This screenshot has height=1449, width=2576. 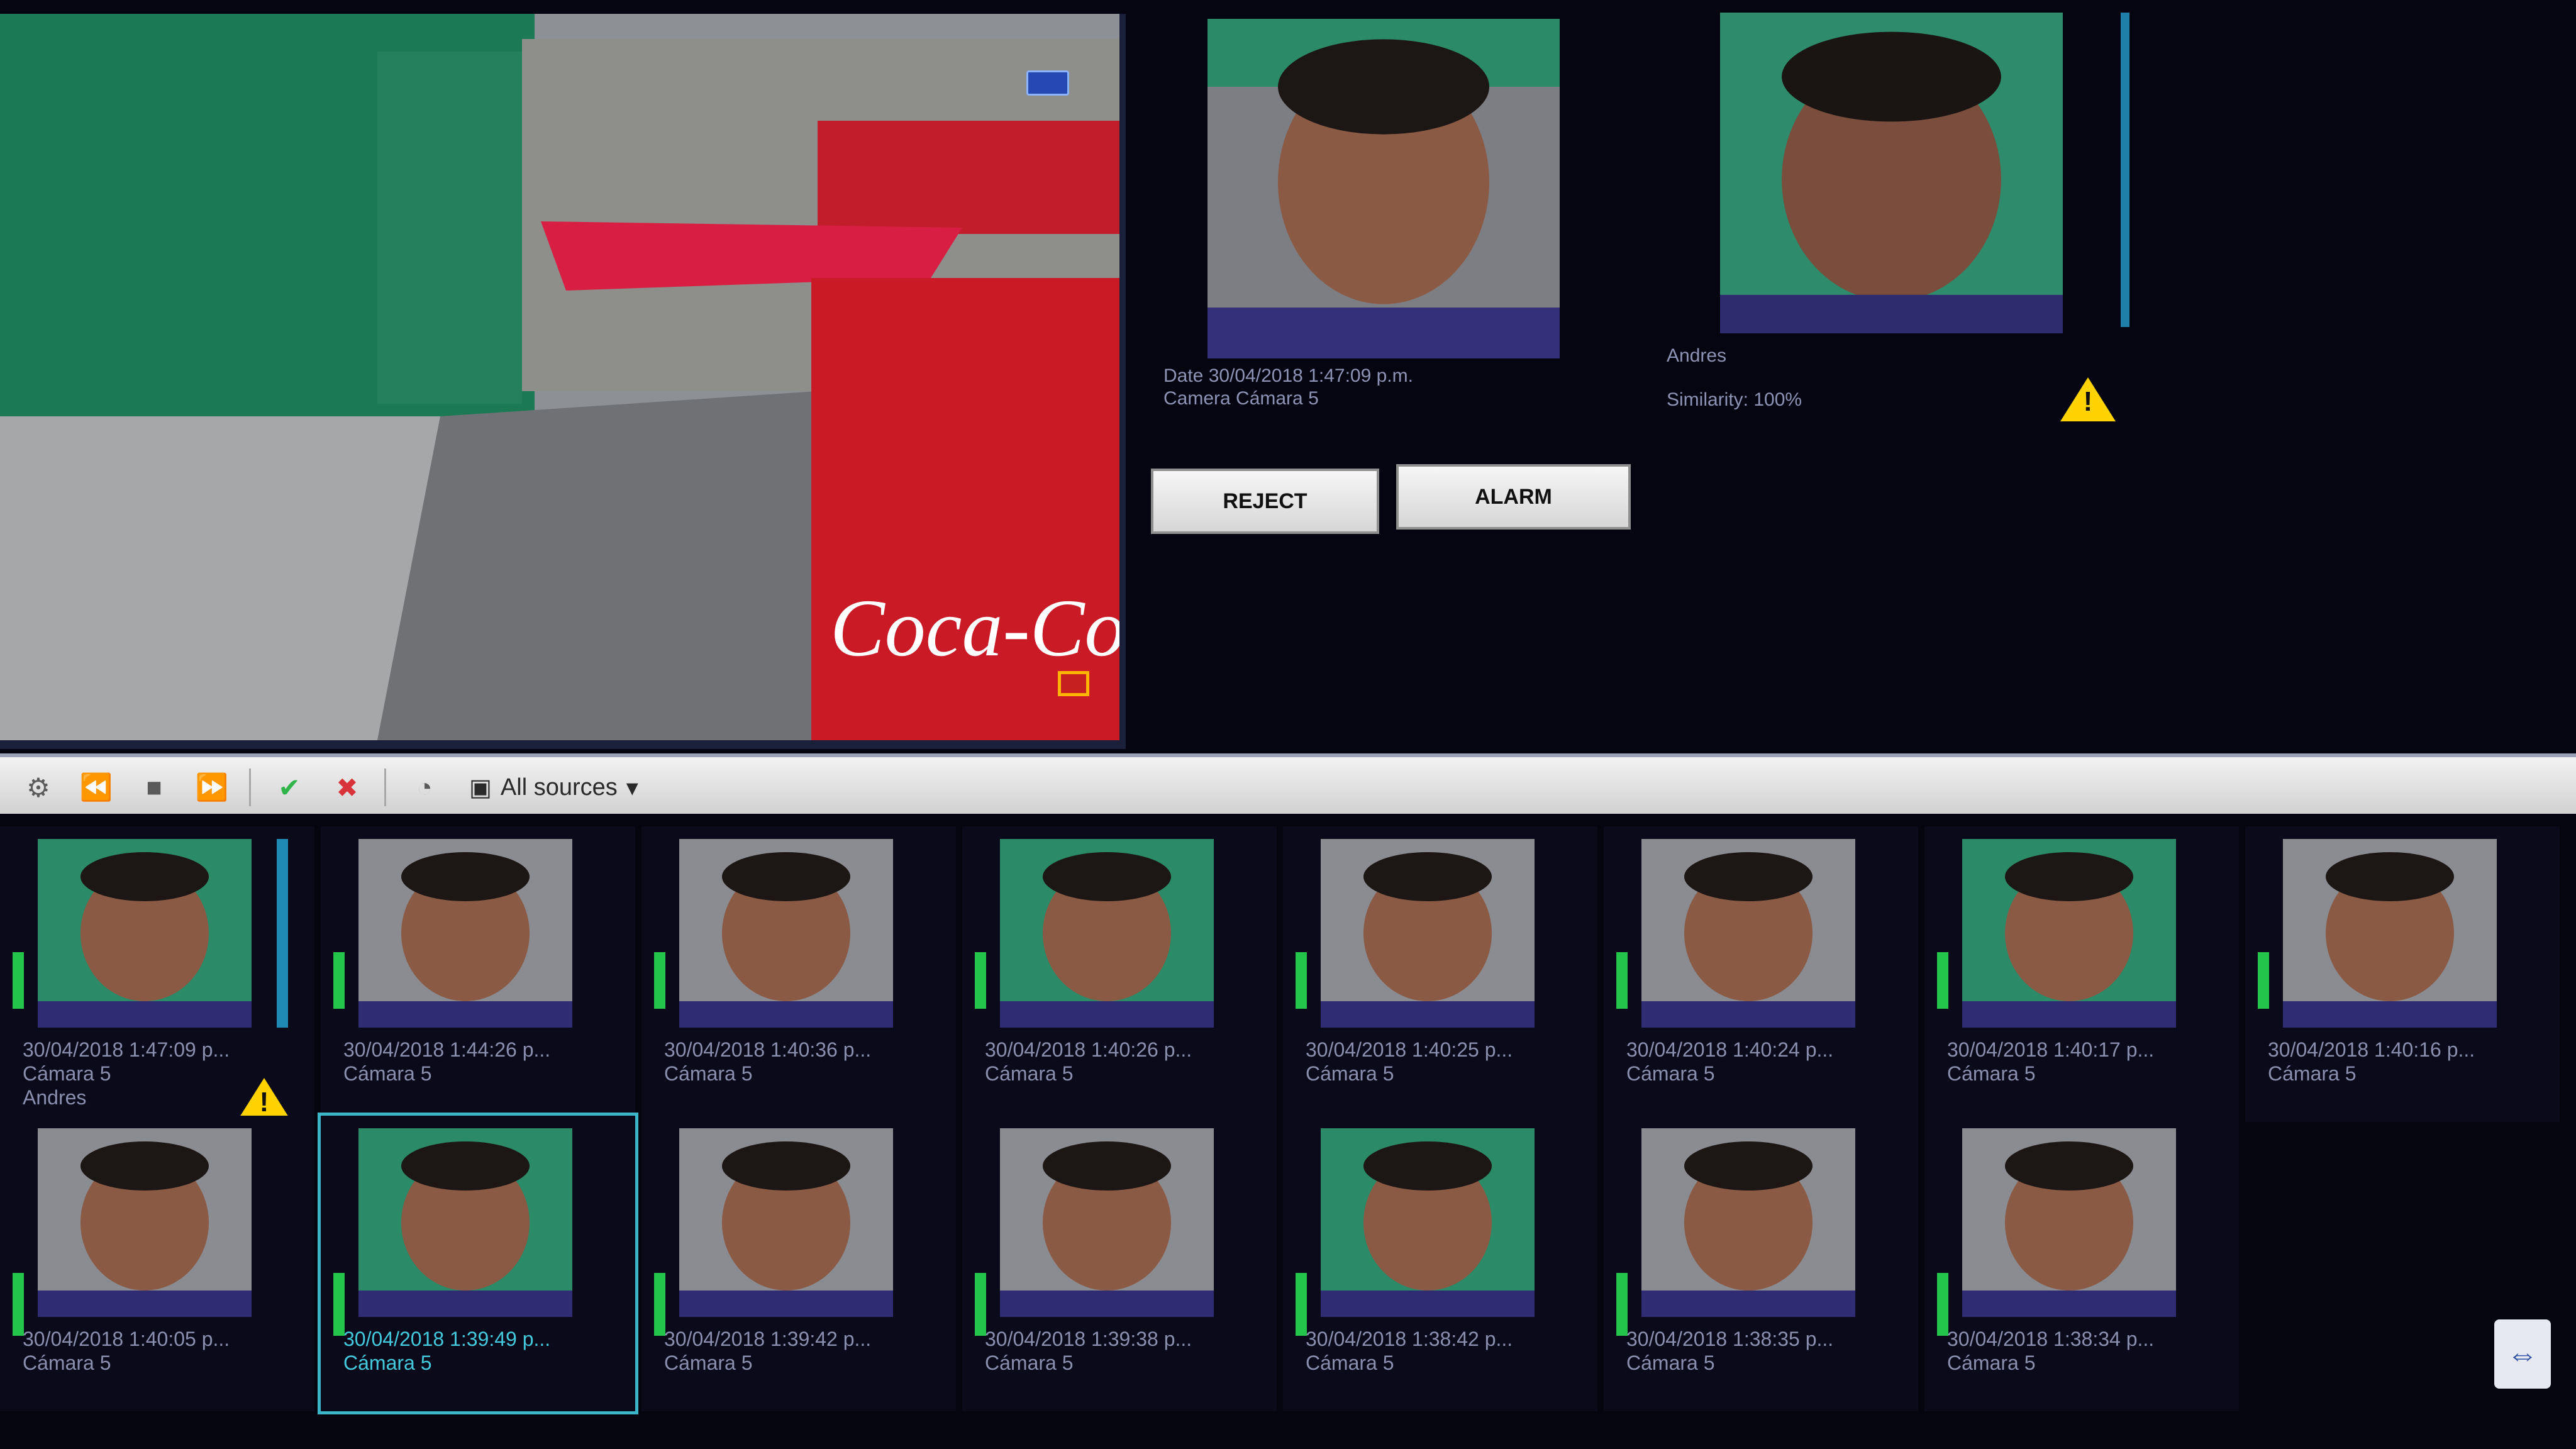 What do you see at coordinates (1409, 1351) in the screenshot?
I see `event-caption: 30/04/2018 1:38:42 p... Cámara 5` at bounding box center [1409, 1351].